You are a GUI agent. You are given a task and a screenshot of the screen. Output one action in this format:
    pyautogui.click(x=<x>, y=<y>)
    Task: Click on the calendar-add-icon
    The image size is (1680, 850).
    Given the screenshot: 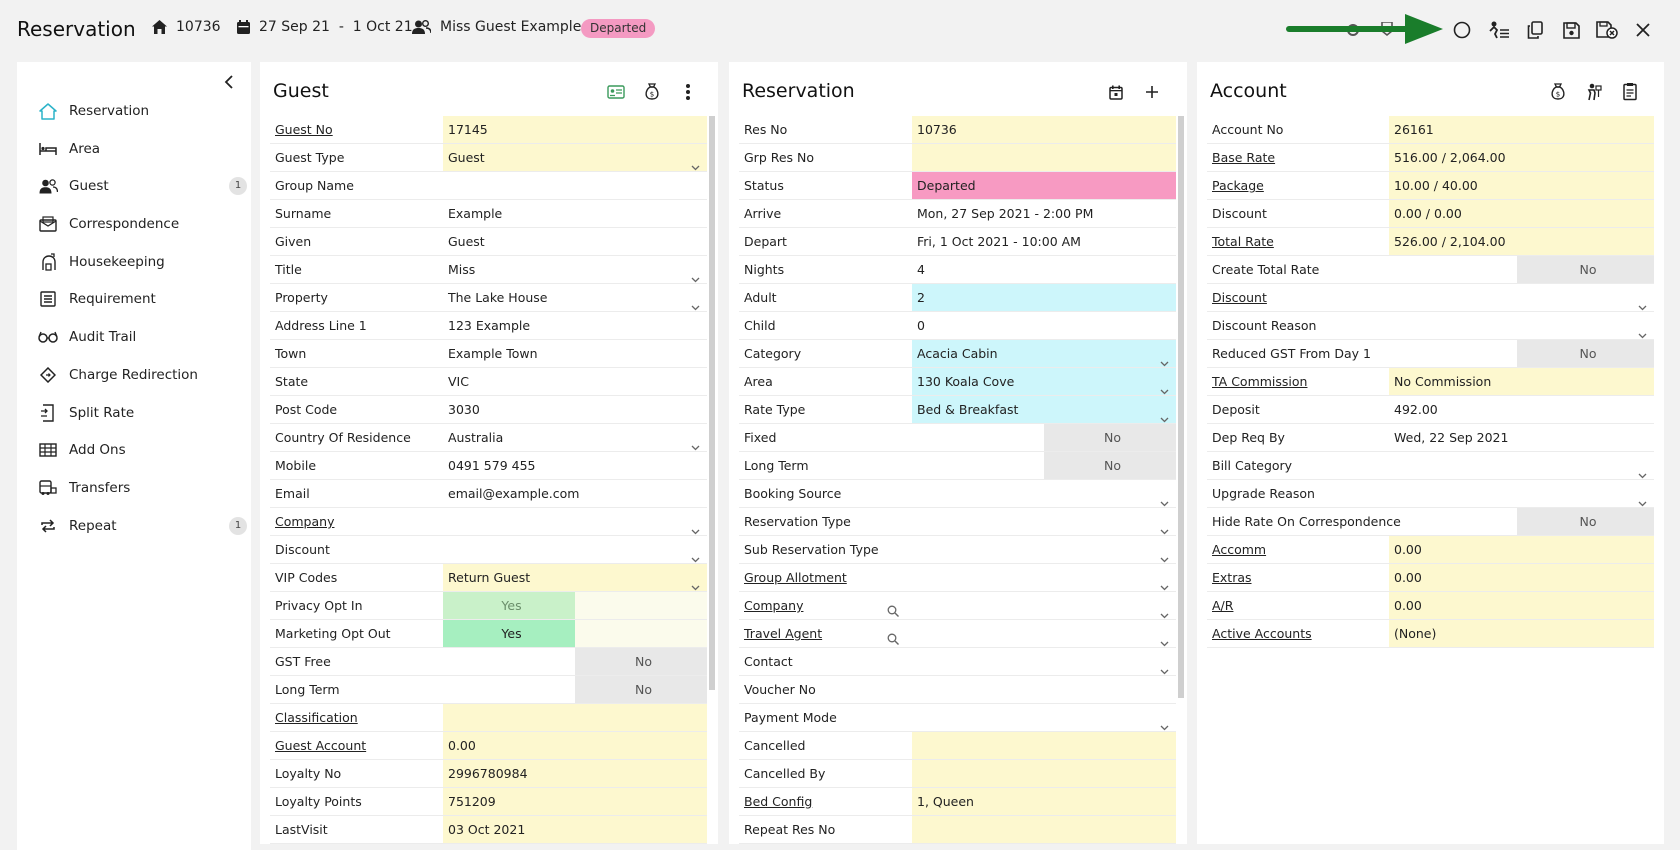 What is the action you would take?
    pyautogui.click(x=1116, y=92)
    